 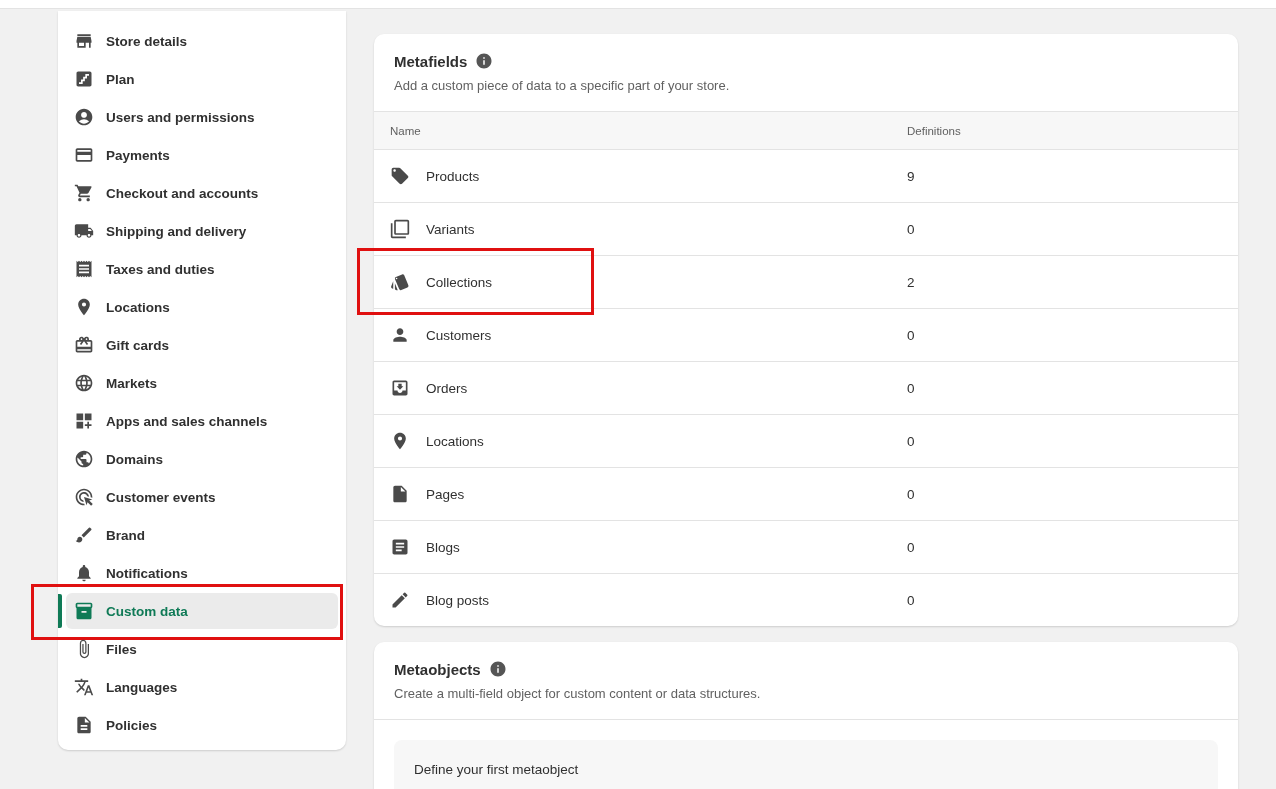 What do you see at coordinates (202, 231) in the screenshot?
I see `sidebar-item: Shipping and delivery` at bounding box center [202, 231].